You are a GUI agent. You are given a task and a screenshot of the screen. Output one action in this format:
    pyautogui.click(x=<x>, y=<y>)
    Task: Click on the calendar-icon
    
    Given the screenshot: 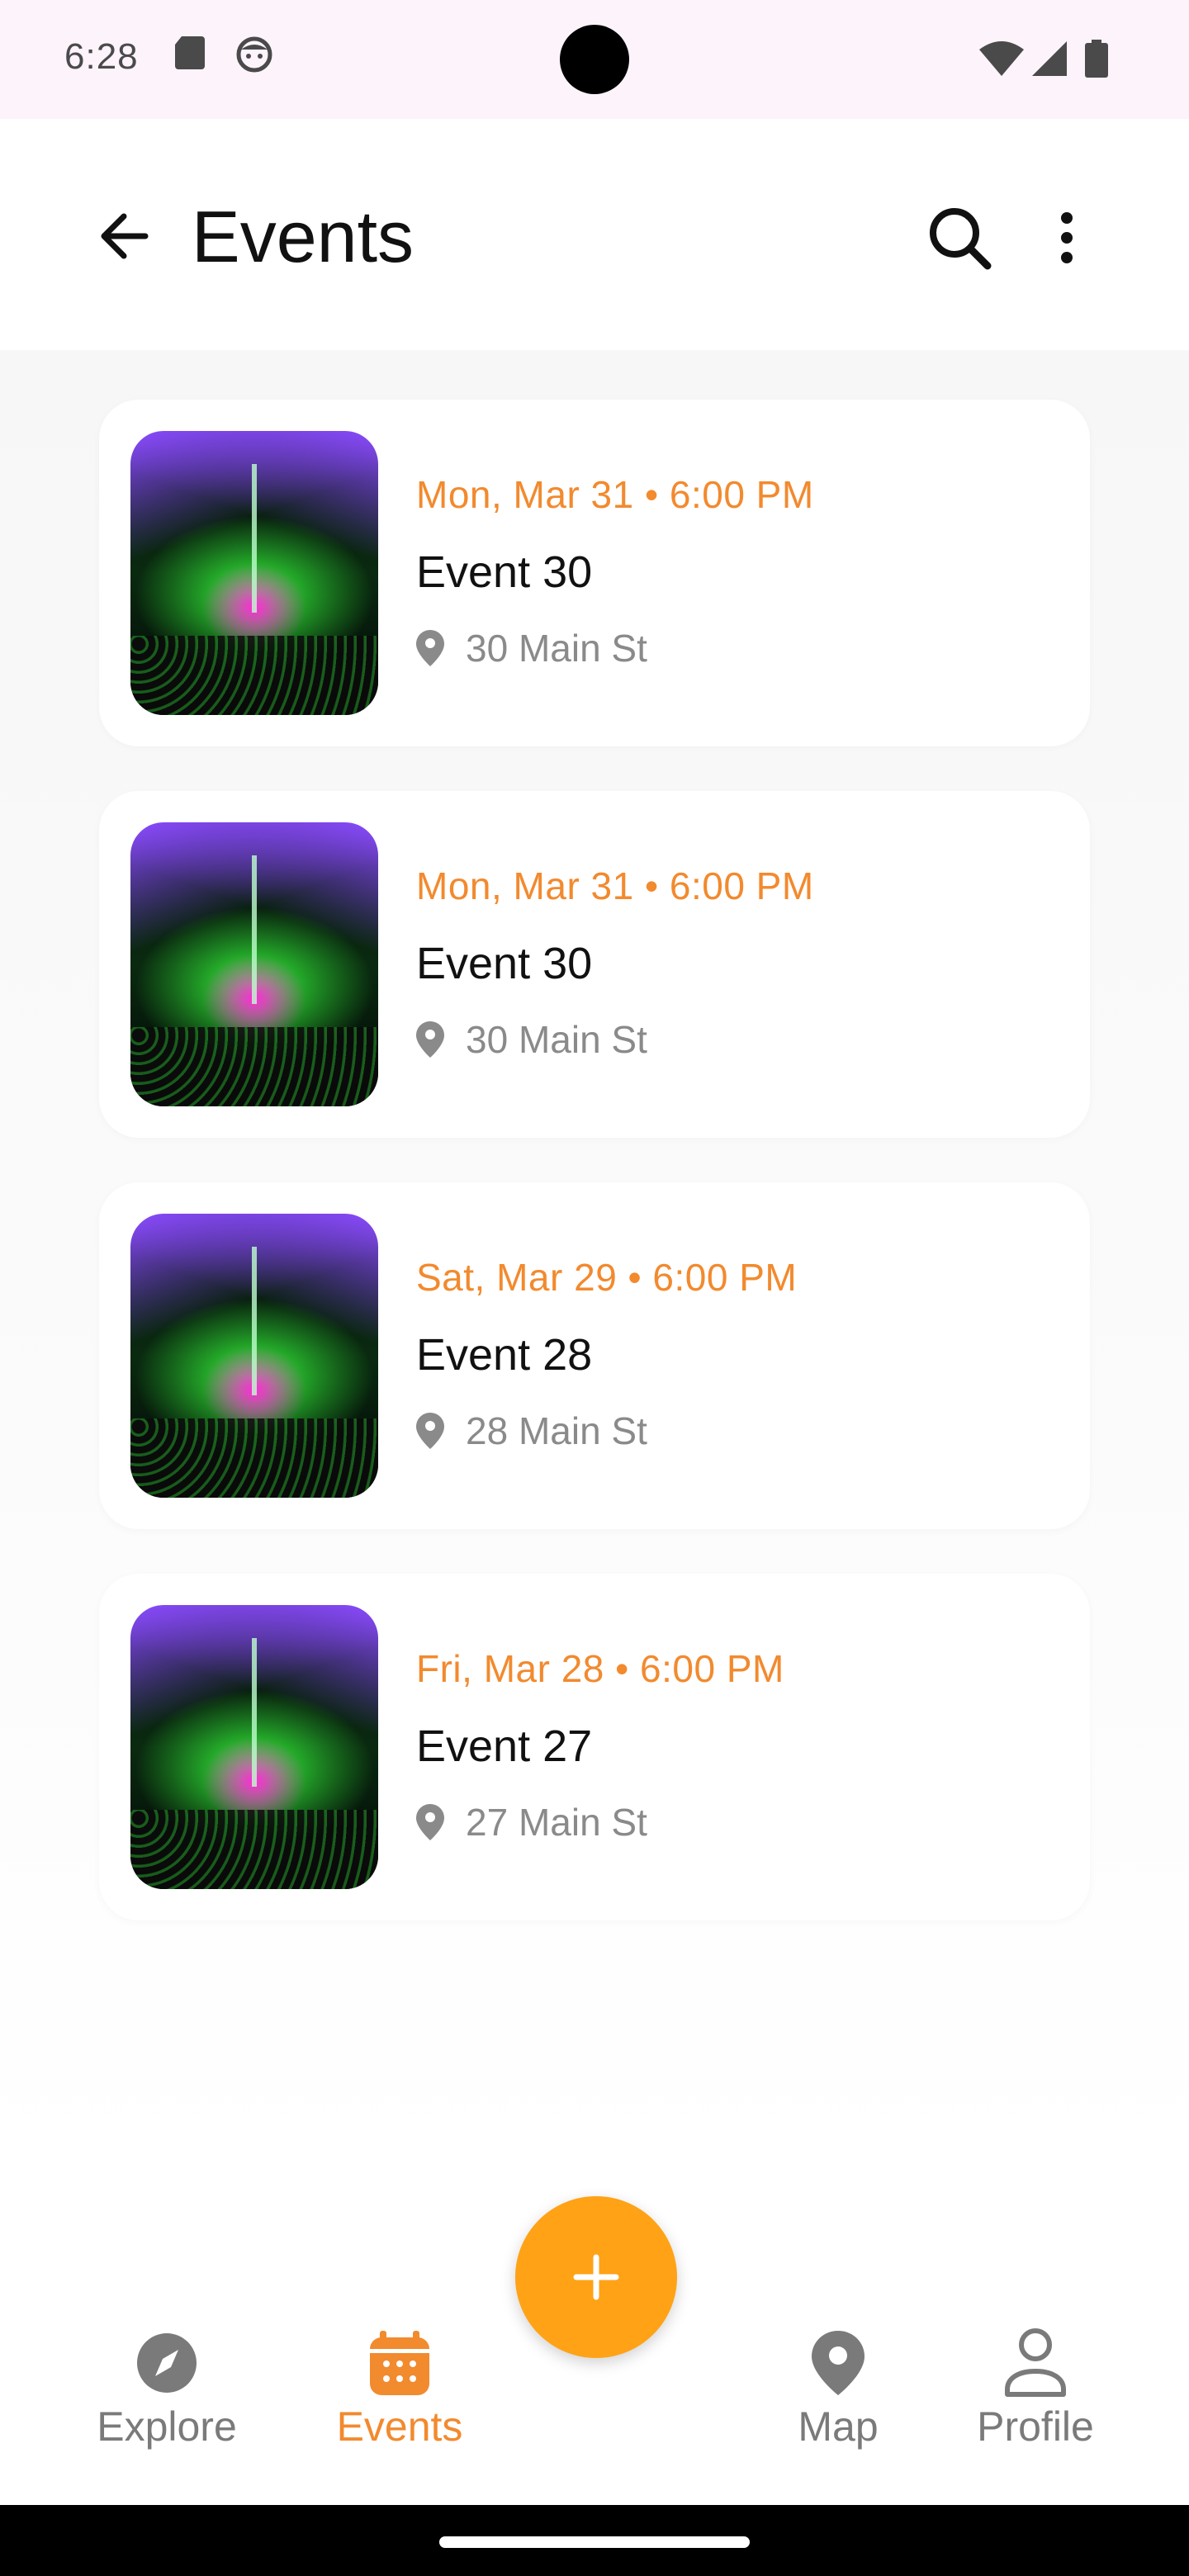 What is the action you would take?
    pyautogui.click(x=399, y=2363)
    